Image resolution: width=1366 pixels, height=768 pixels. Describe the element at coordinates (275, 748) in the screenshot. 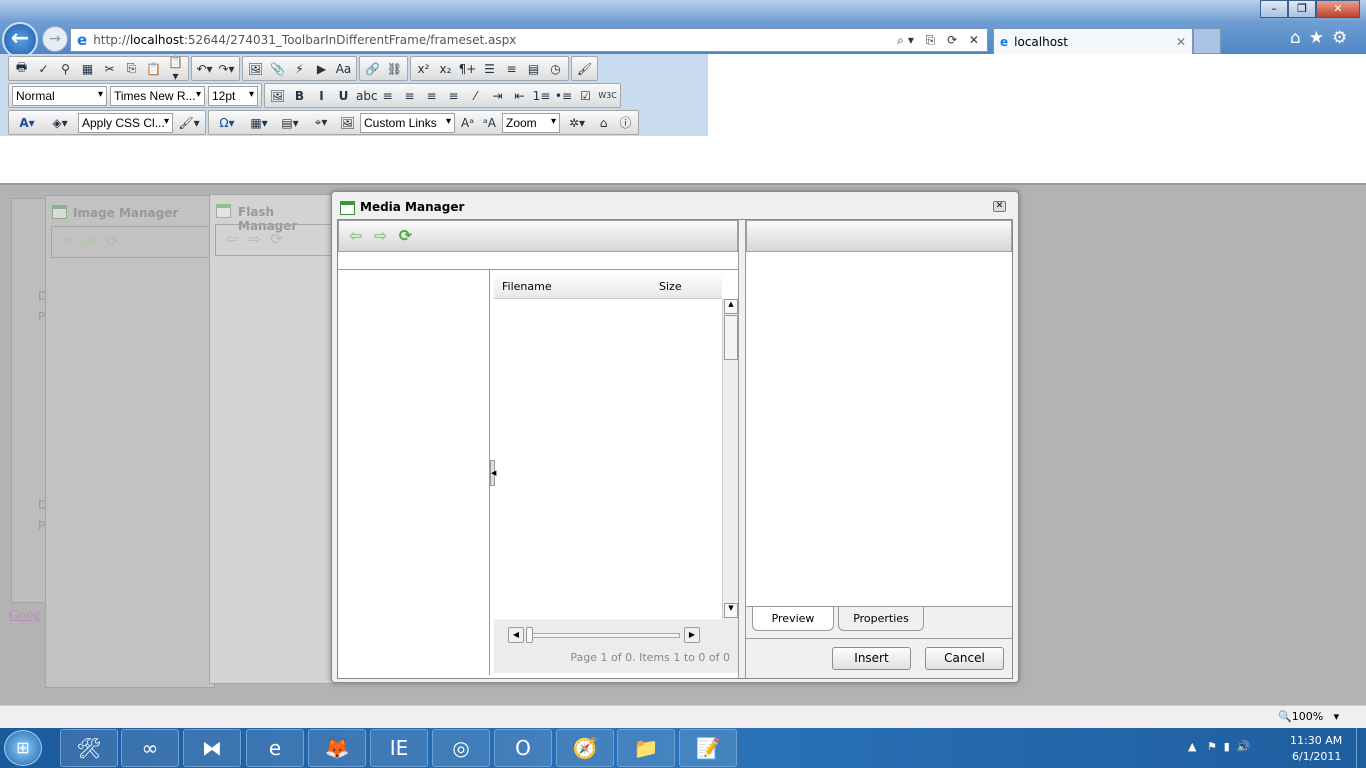

I see `taskbar-app-button: e` at that location.